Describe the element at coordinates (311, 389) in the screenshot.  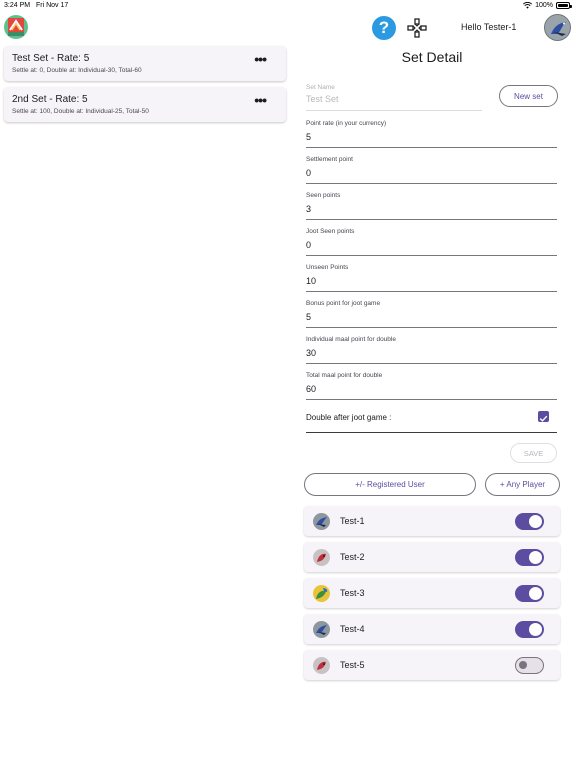
I see `field-value: 60` at that location.